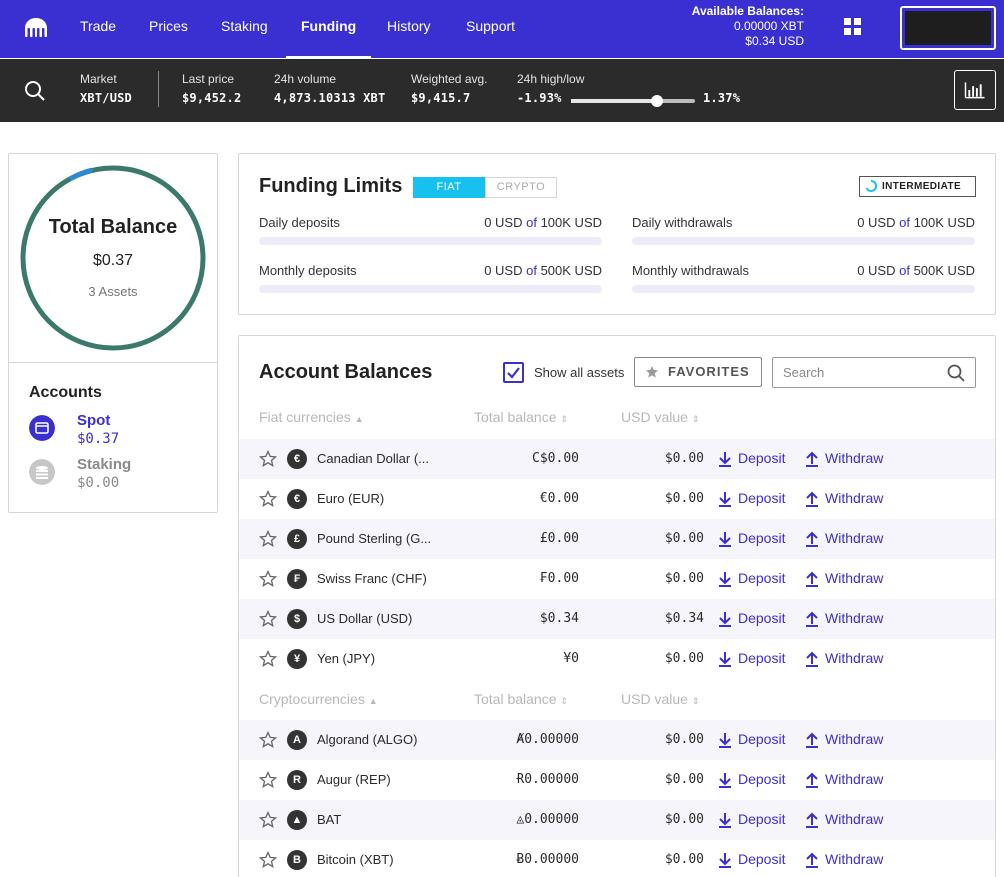 The height and width of the screenshot is (877, 1004). I want to click on market-selector: Market XBT/USD, so click(106, 88).